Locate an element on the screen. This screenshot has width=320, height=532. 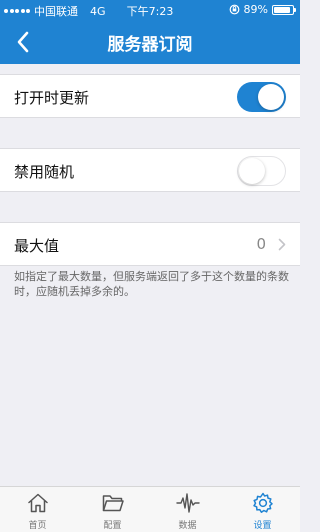
disable-random-label: 禁用随机 is located at coordinates (44, 172).